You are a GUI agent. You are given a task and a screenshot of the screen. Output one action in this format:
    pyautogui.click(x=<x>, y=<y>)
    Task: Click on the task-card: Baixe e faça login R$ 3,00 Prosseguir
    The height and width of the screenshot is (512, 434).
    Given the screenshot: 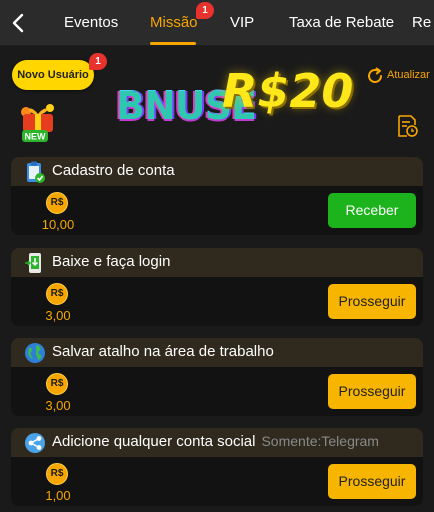 What is the action you would take?
    pyautogui.click(x=217, y=287)
    